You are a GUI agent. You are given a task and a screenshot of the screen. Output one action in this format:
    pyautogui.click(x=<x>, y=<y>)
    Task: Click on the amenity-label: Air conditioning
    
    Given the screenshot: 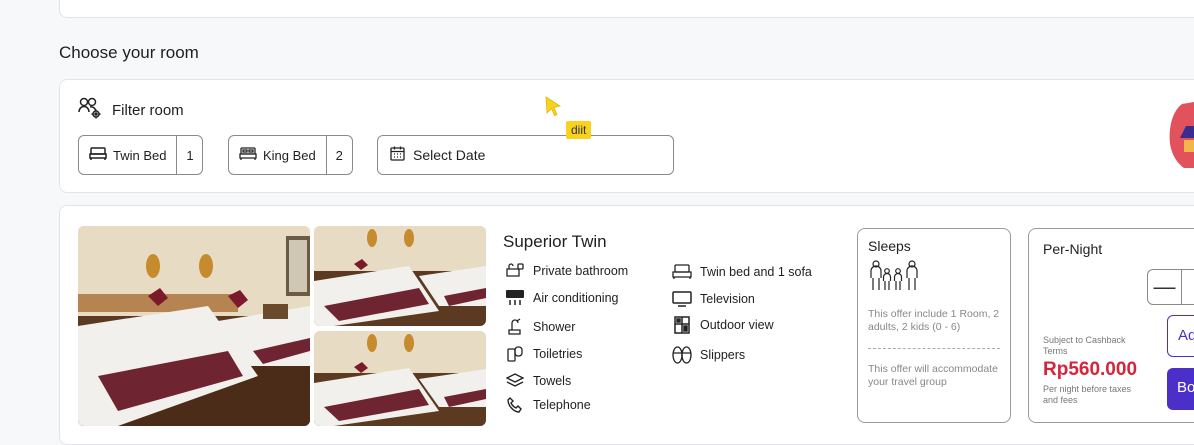 What is the action you would take?
    pyautogui.click(x=576, y=298)
    